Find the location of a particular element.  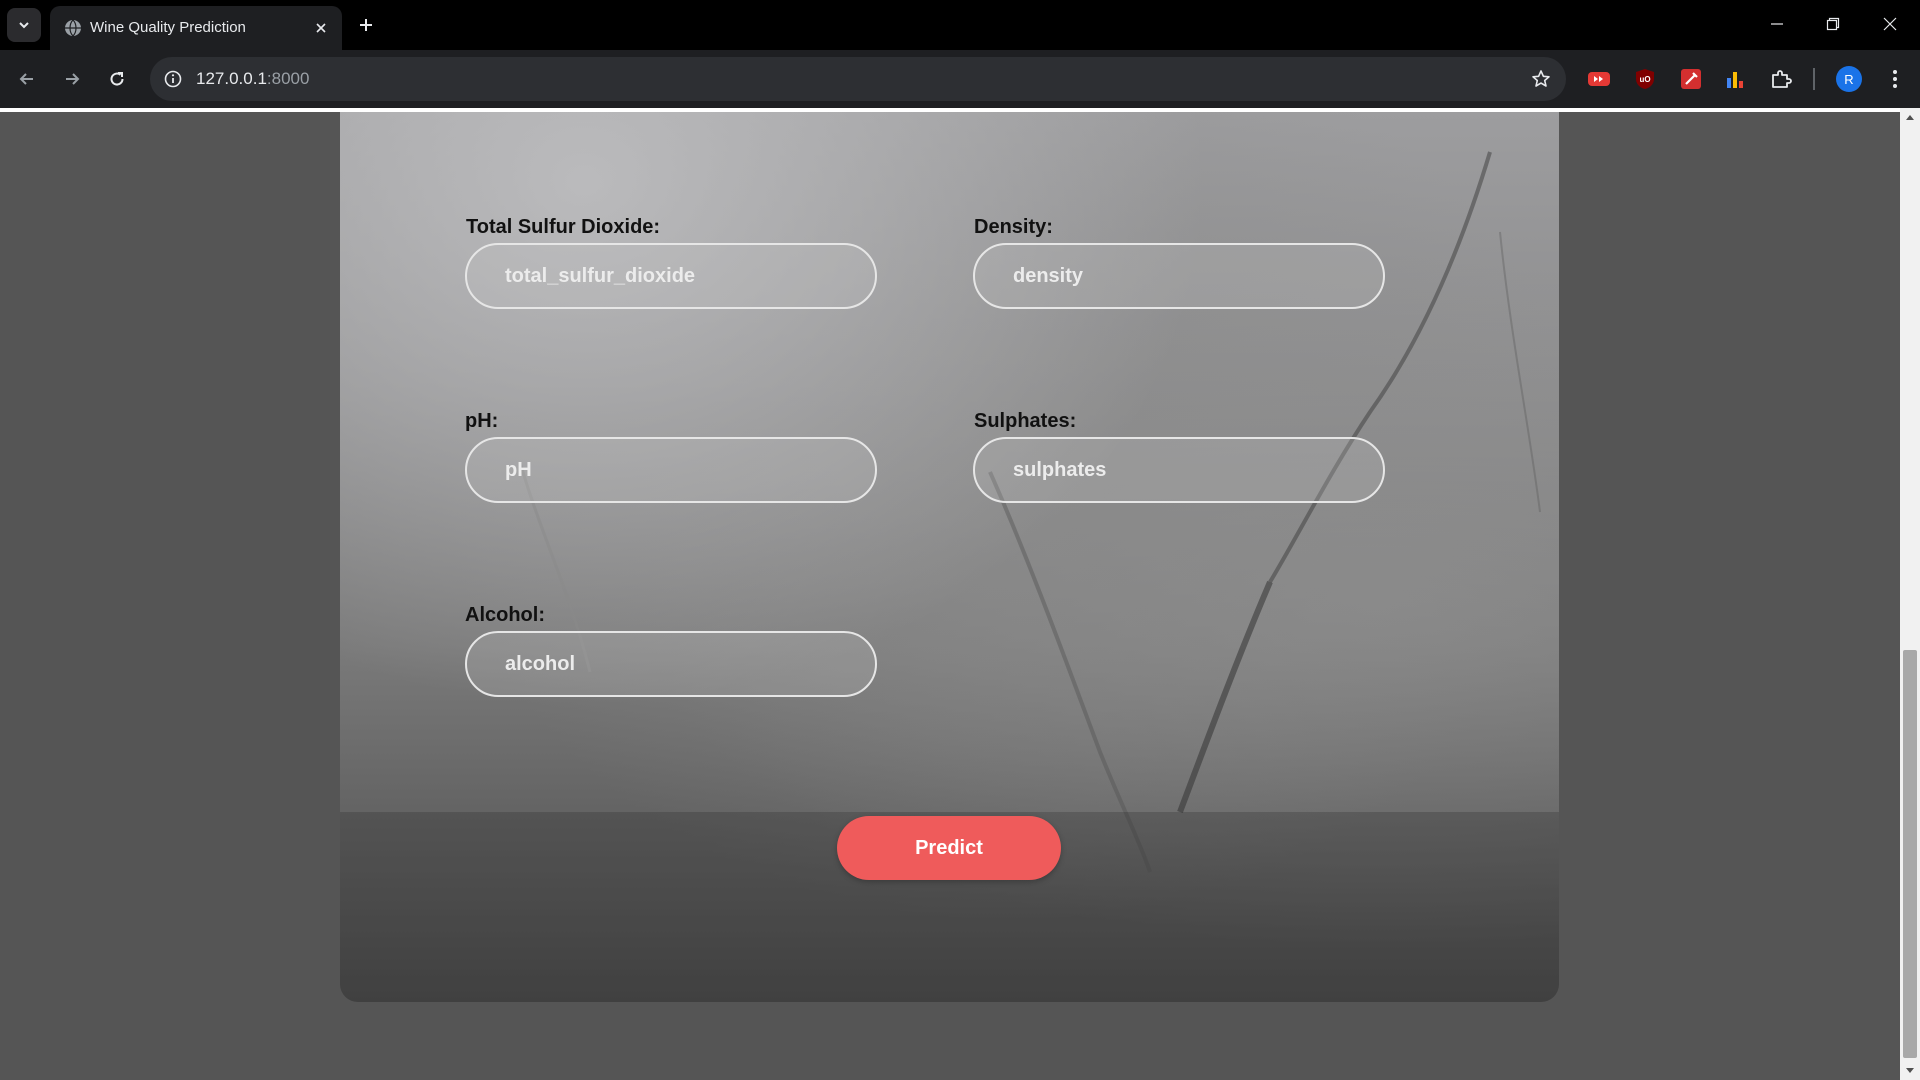

triangle-up-icon is located at coordinates (1910, 117).